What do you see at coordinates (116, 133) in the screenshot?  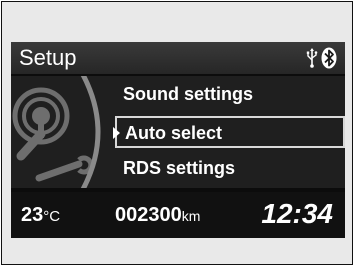 I see `selection-pointer-icon` at bounding box center [116, 133].